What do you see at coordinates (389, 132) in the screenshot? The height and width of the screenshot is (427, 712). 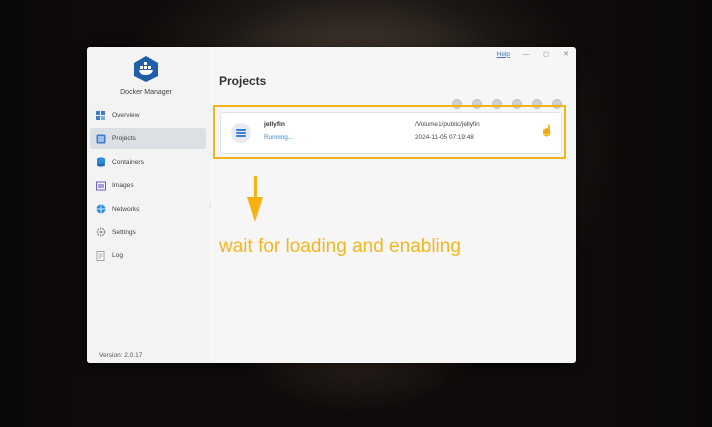 I see `highlight-box` at bounding box center [389, 132].